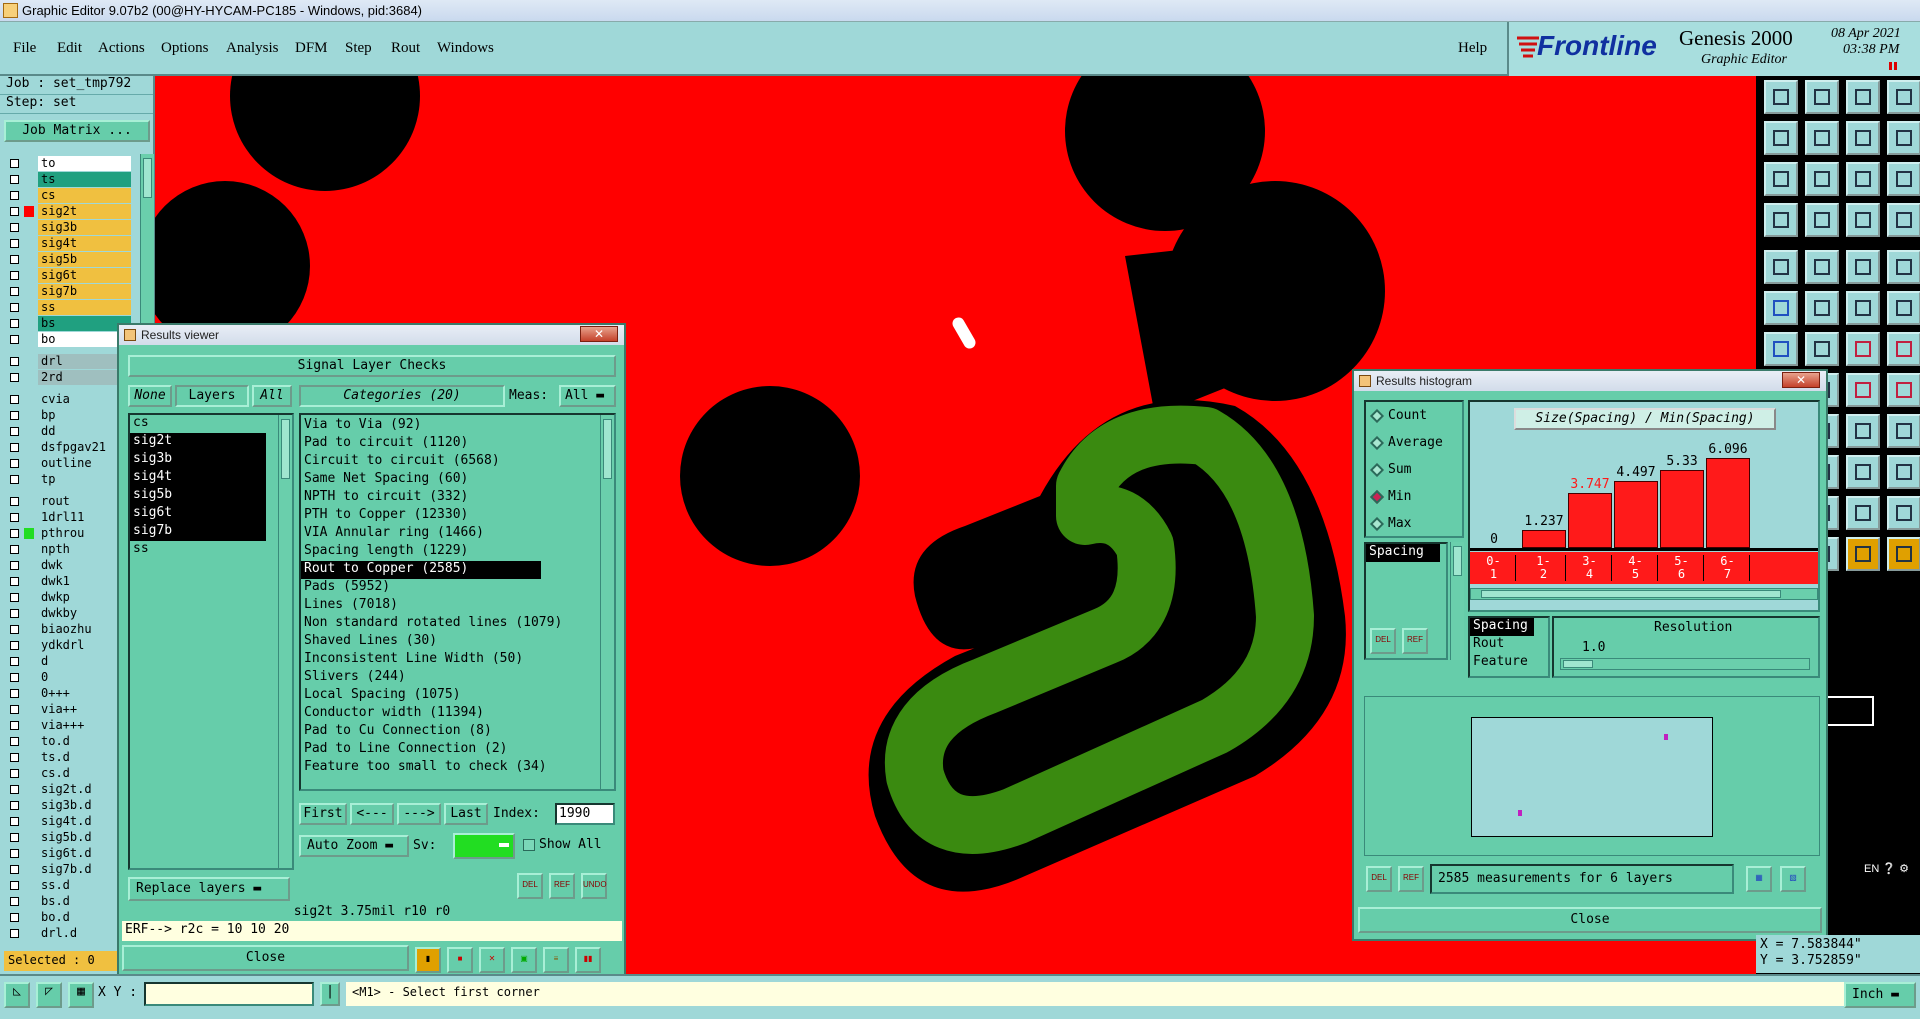 This screenshot has width=1920, height=1019. Describe the element at coordinates (229, 994) in the screenshot. I see `xy-input` at that location.